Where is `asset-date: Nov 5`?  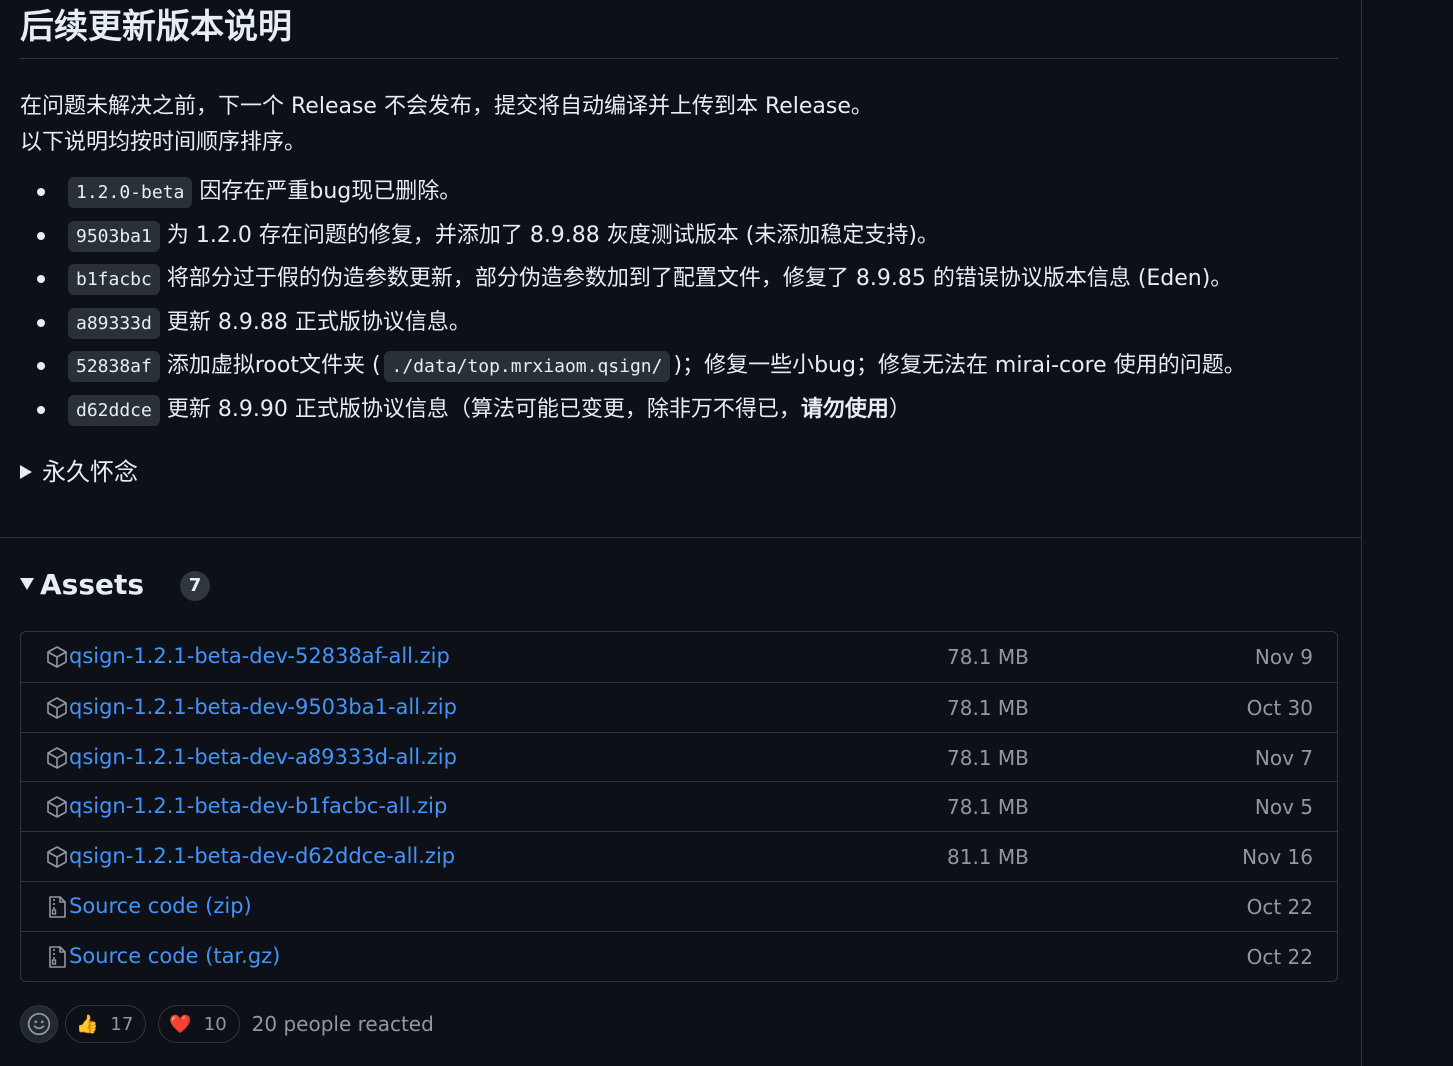
asset-date: Nov 5 is located at coordinates (1283, 807).